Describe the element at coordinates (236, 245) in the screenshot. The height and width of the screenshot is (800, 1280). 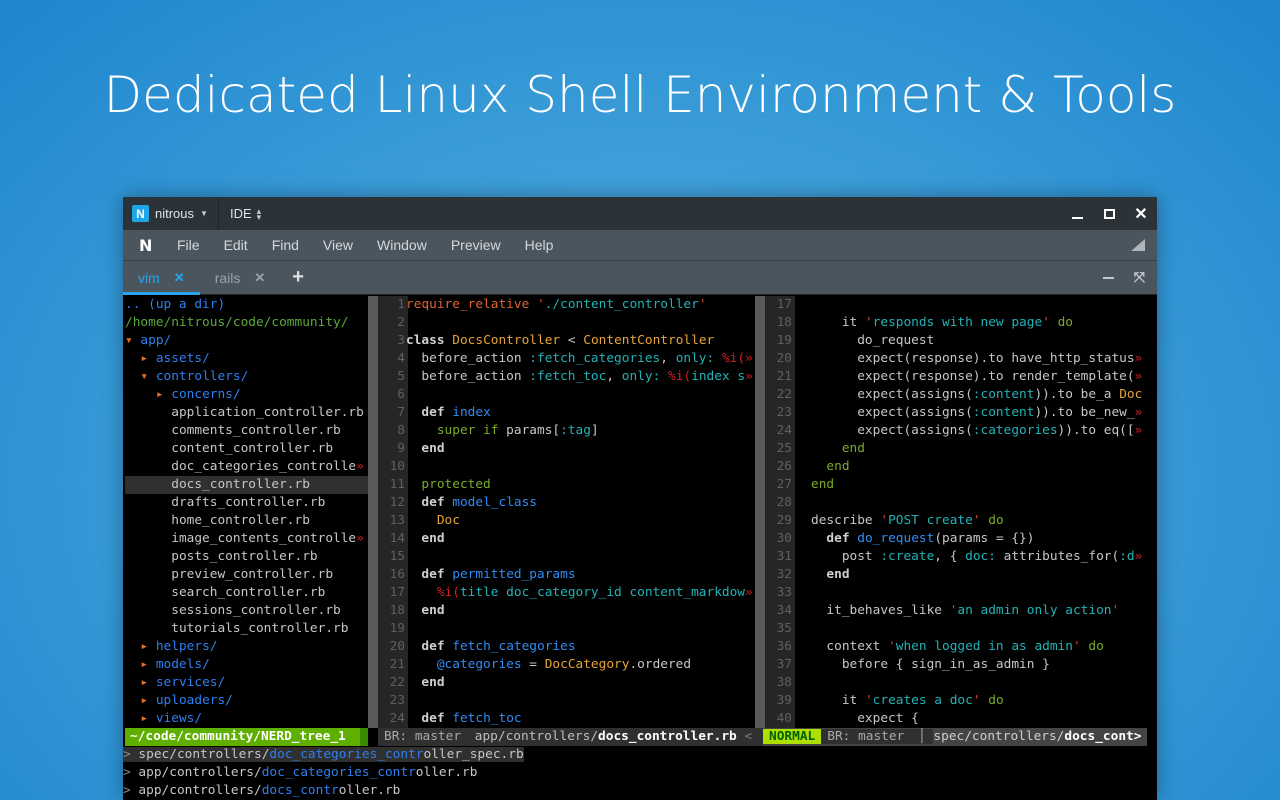
I see `menu-edit: Edit` at that location.